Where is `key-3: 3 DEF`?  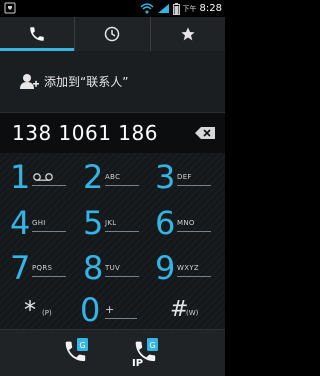 key-3: 3 DEF is located at coordinates (186, 177).